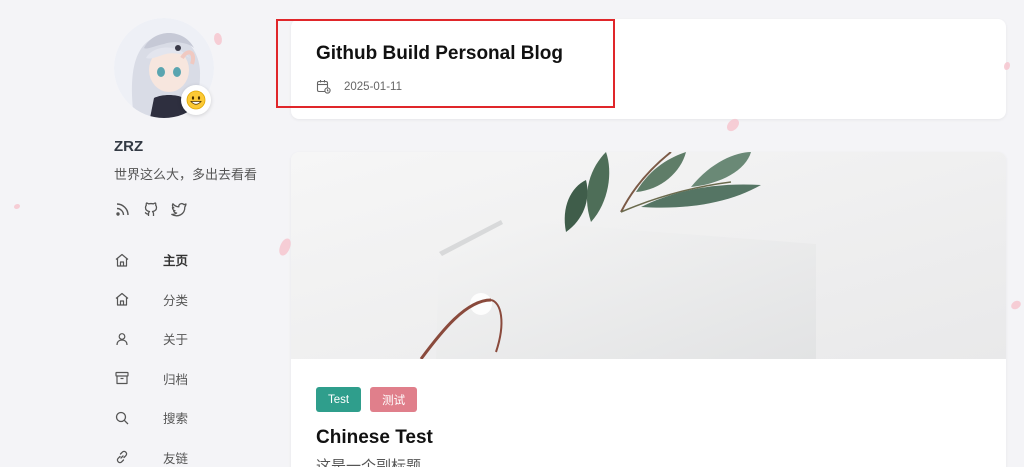 The image size is (1024, 467). Describe the element at coordinates (394, 399) in the screenshot. I see `tag-ceshi: 测试` at that location.